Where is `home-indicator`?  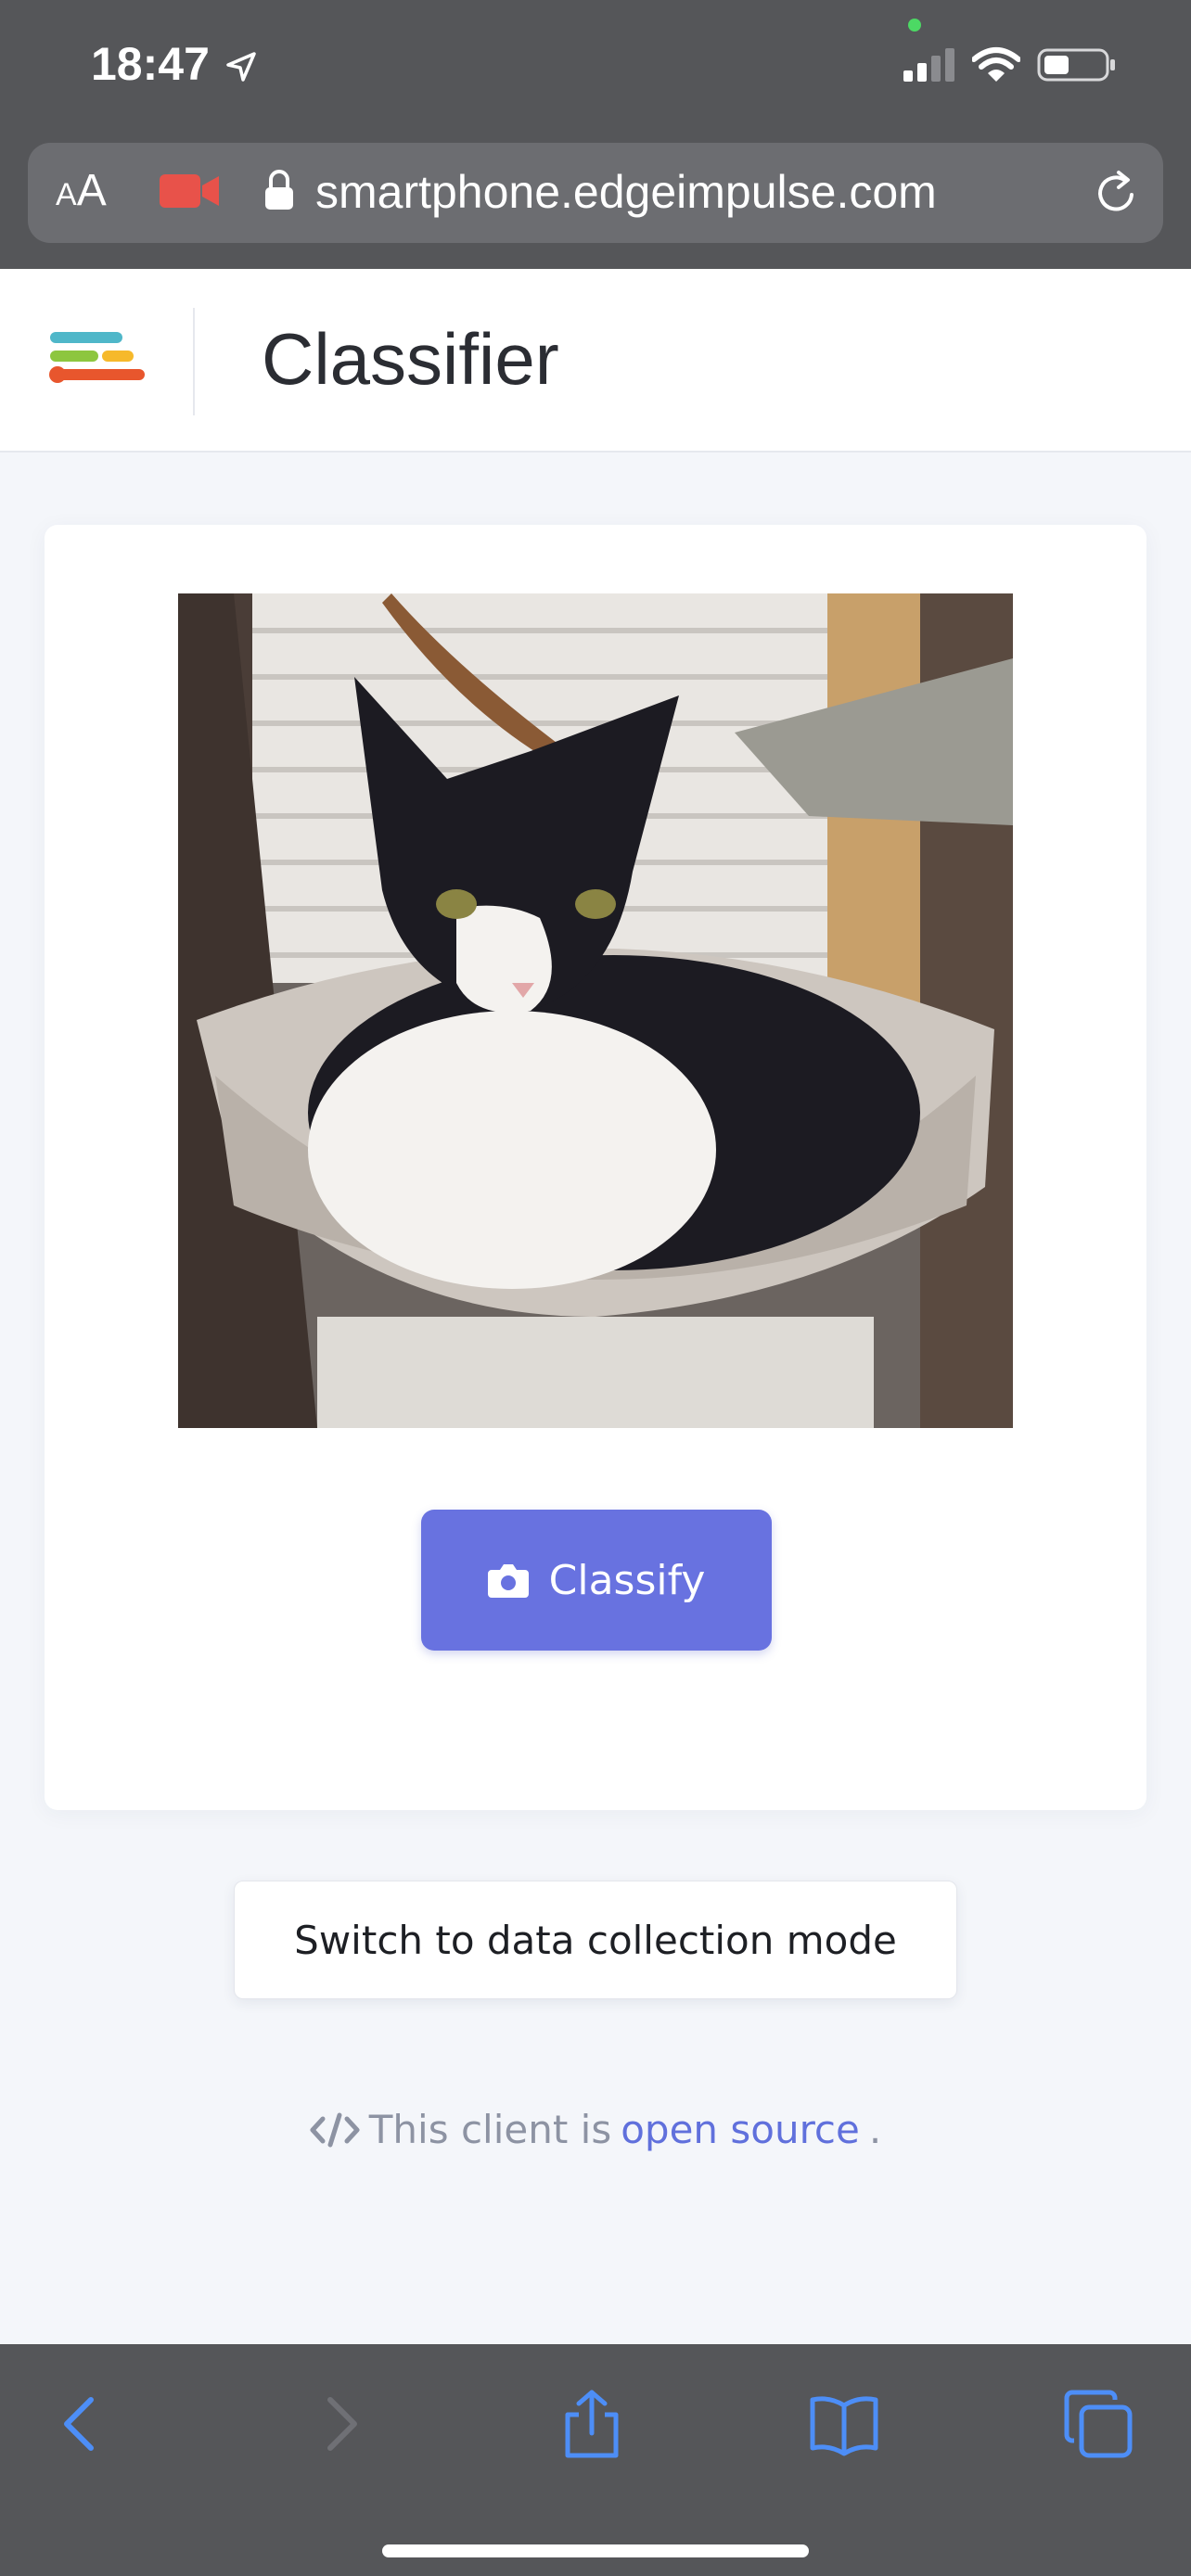
home-indicator is located at coordinates (595, 2551).